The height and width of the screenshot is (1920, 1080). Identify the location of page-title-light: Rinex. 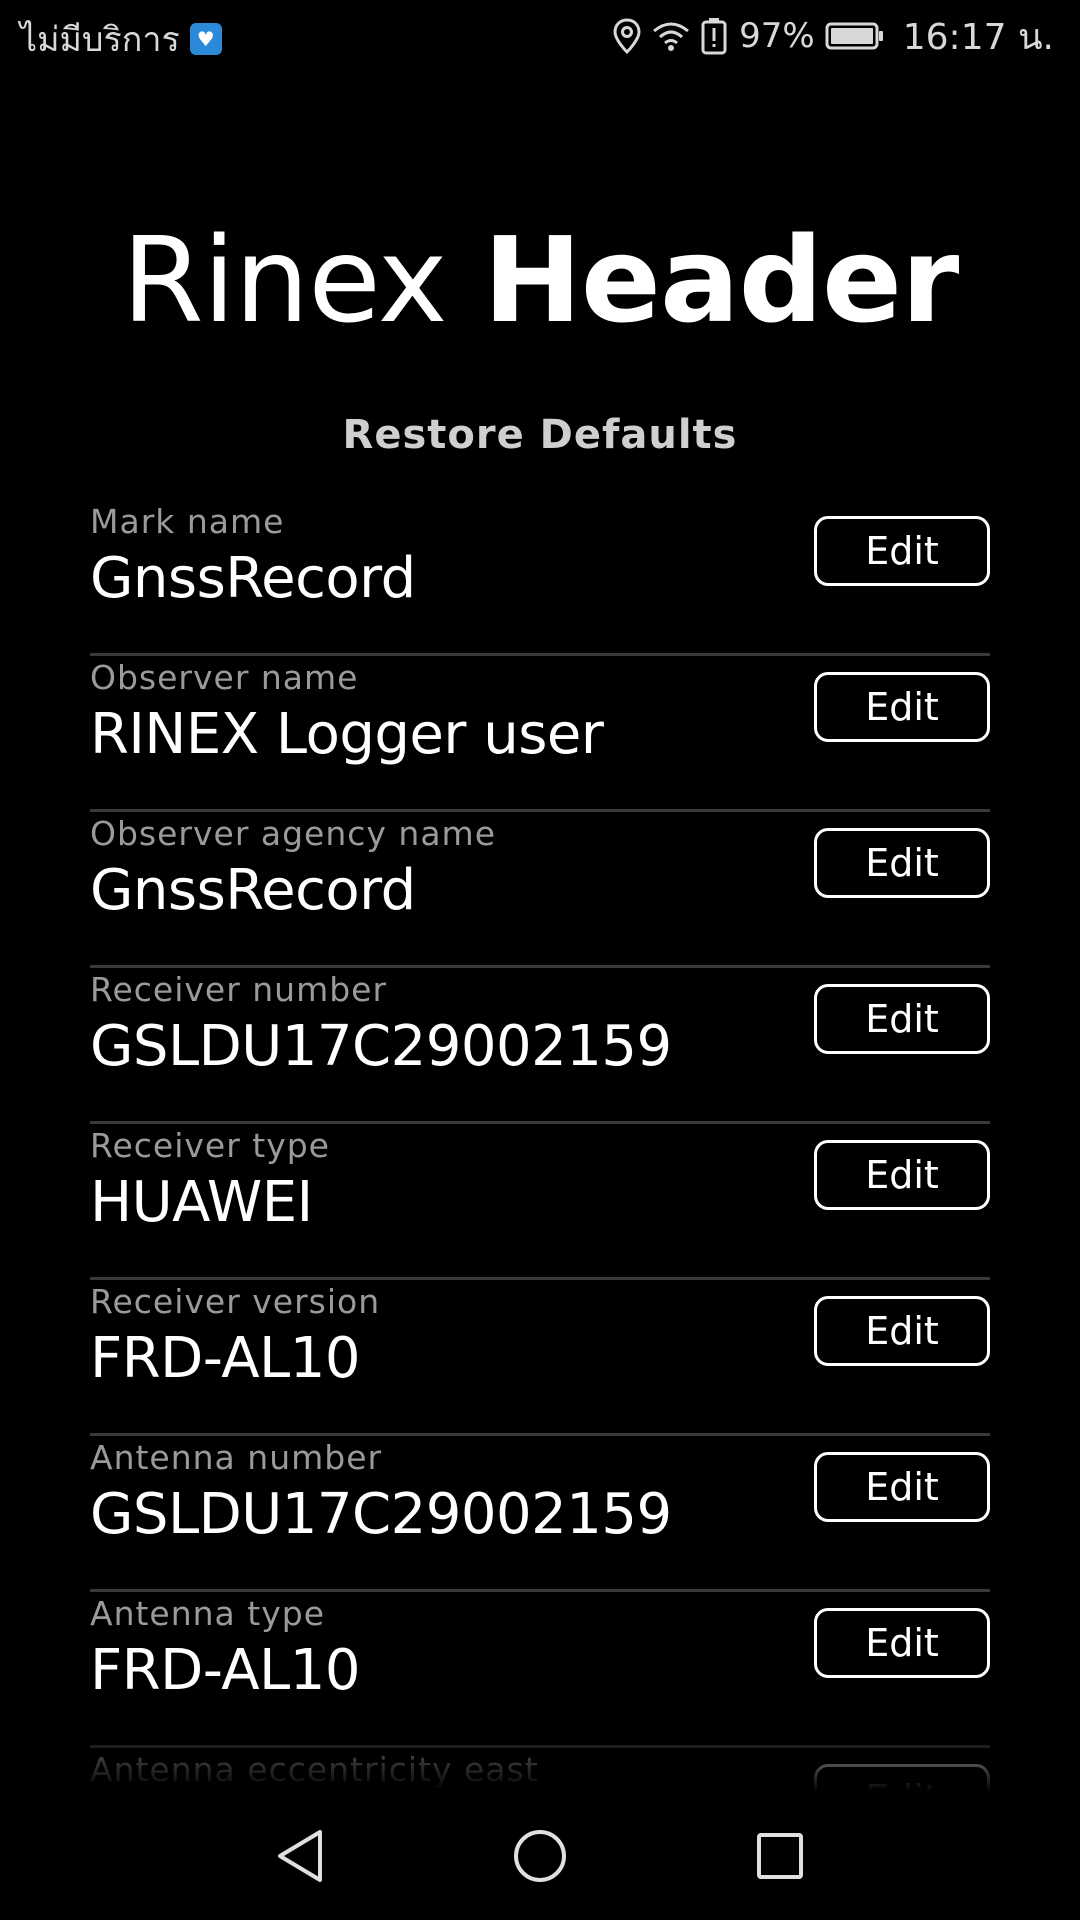
(284, 280).